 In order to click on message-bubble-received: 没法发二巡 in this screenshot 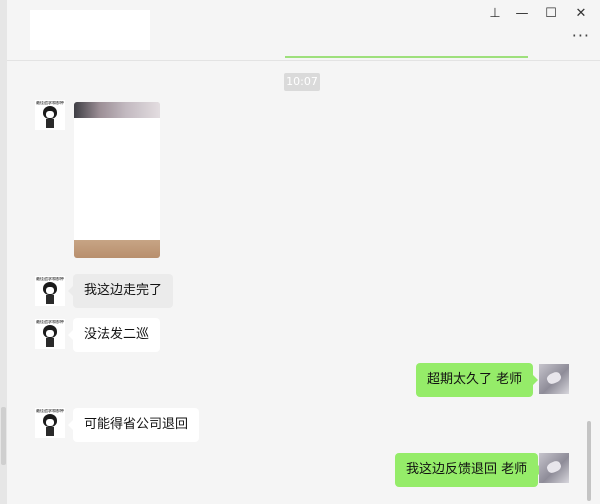, I will do `click(114, 335)`.